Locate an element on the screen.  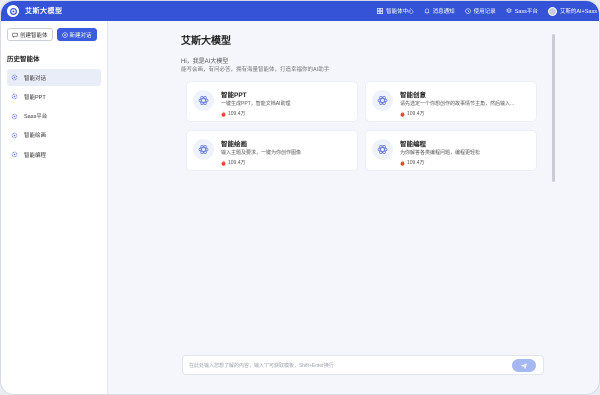
card-description: 输入主题及要求，一键为你创作图像 is located at coordinates (261, 153).